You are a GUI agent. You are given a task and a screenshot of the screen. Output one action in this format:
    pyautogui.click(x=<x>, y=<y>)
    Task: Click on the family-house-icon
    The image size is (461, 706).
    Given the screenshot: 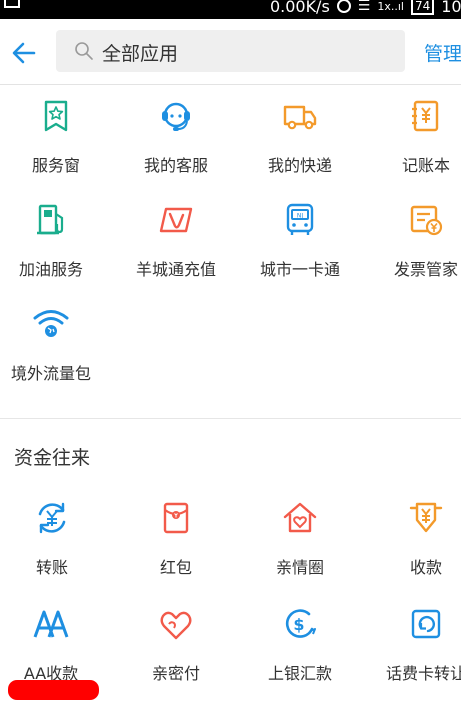 What is the action you would take?
    pyautogui.click(x=300, y=517)
    